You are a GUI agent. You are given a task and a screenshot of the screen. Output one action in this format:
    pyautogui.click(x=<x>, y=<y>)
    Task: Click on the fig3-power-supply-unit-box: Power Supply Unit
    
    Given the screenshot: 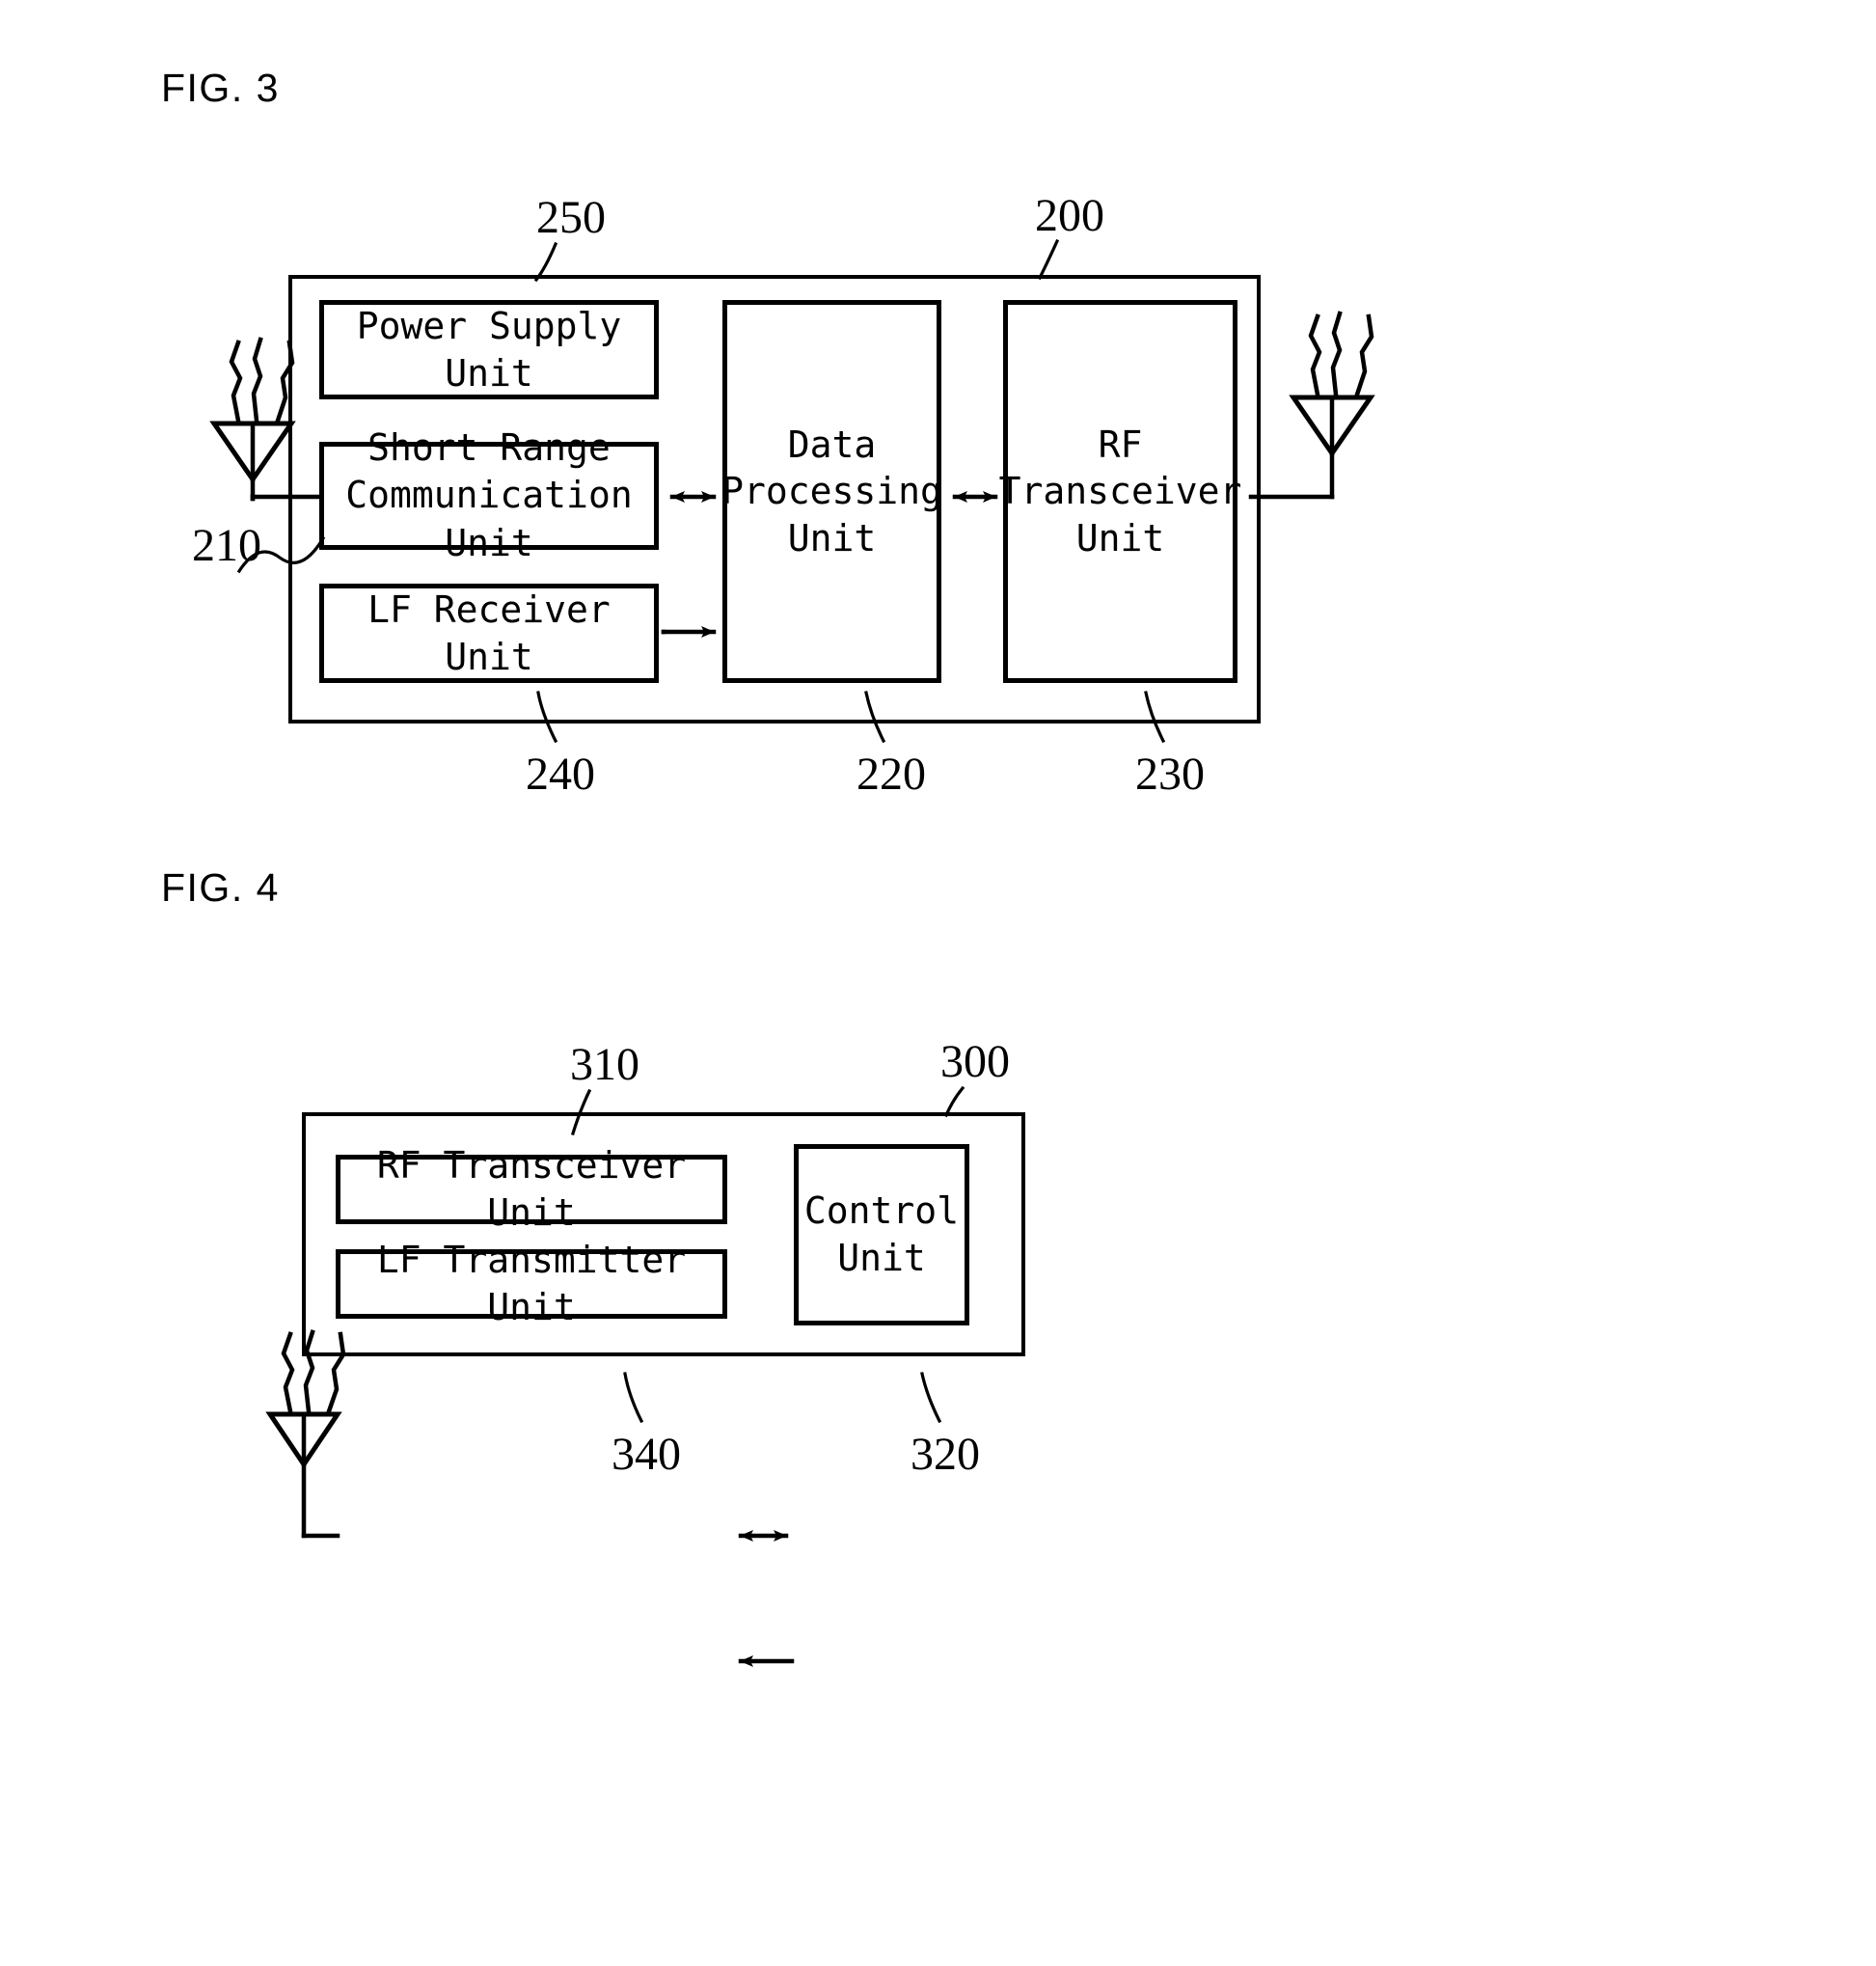 What is the action you would take?
    pyautogui.click(x=492, y=353)
    